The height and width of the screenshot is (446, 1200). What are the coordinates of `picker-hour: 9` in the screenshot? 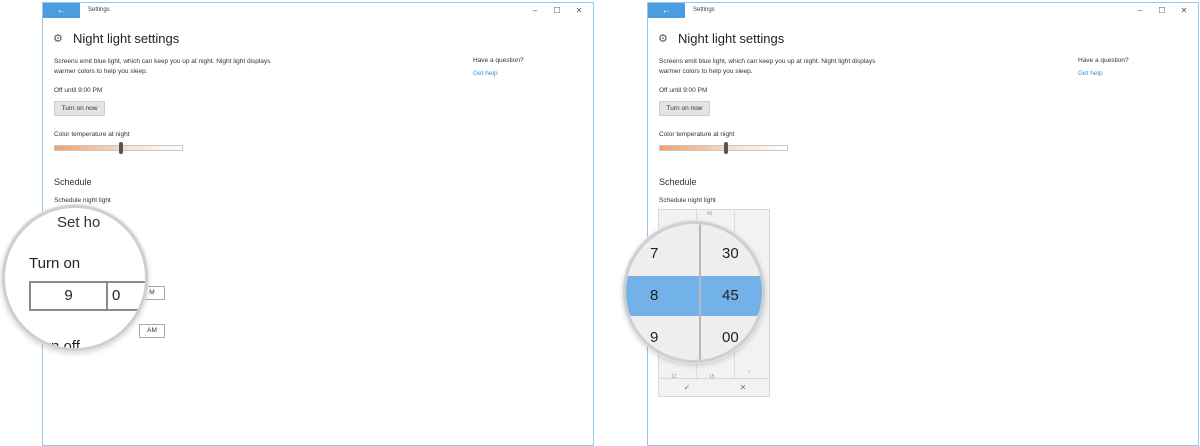 It's located at (654, 337).